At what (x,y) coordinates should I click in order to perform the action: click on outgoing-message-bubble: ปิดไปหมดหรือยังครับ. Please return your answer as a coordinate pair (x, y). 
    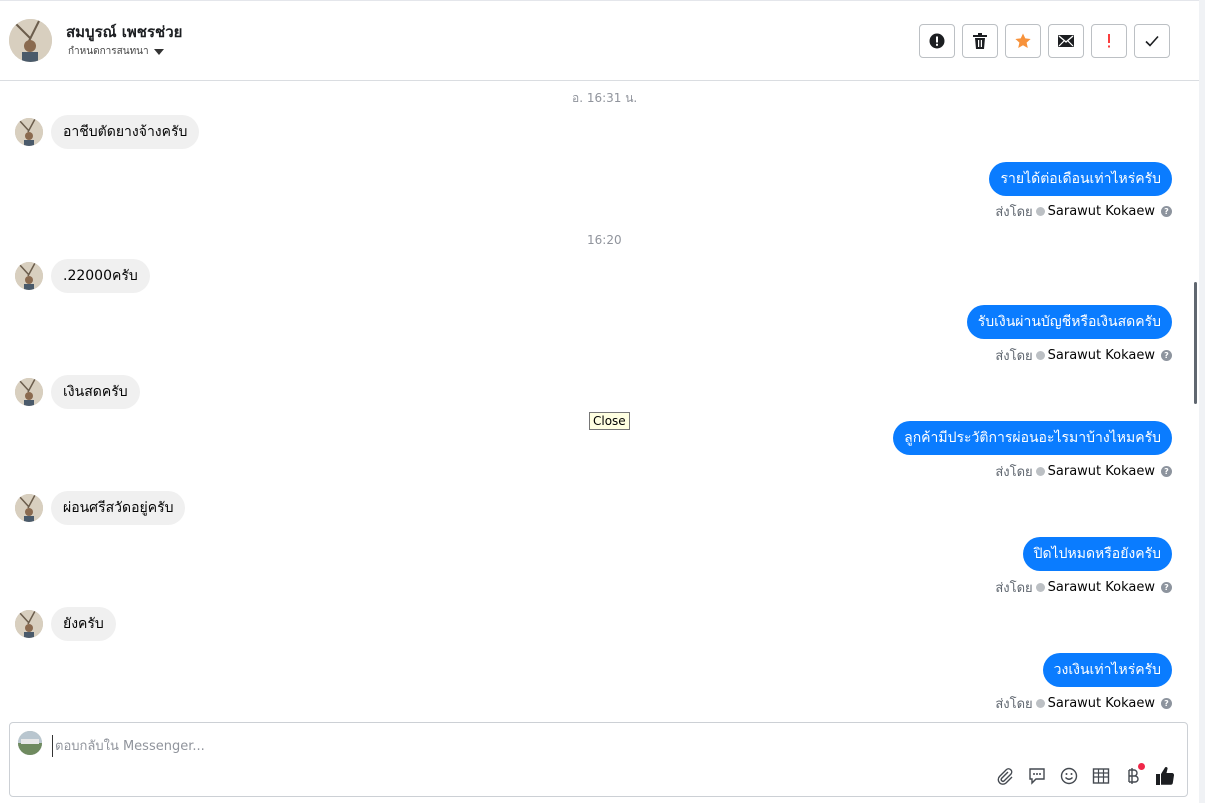
    Looking at the image, I should click on (1097, 554).